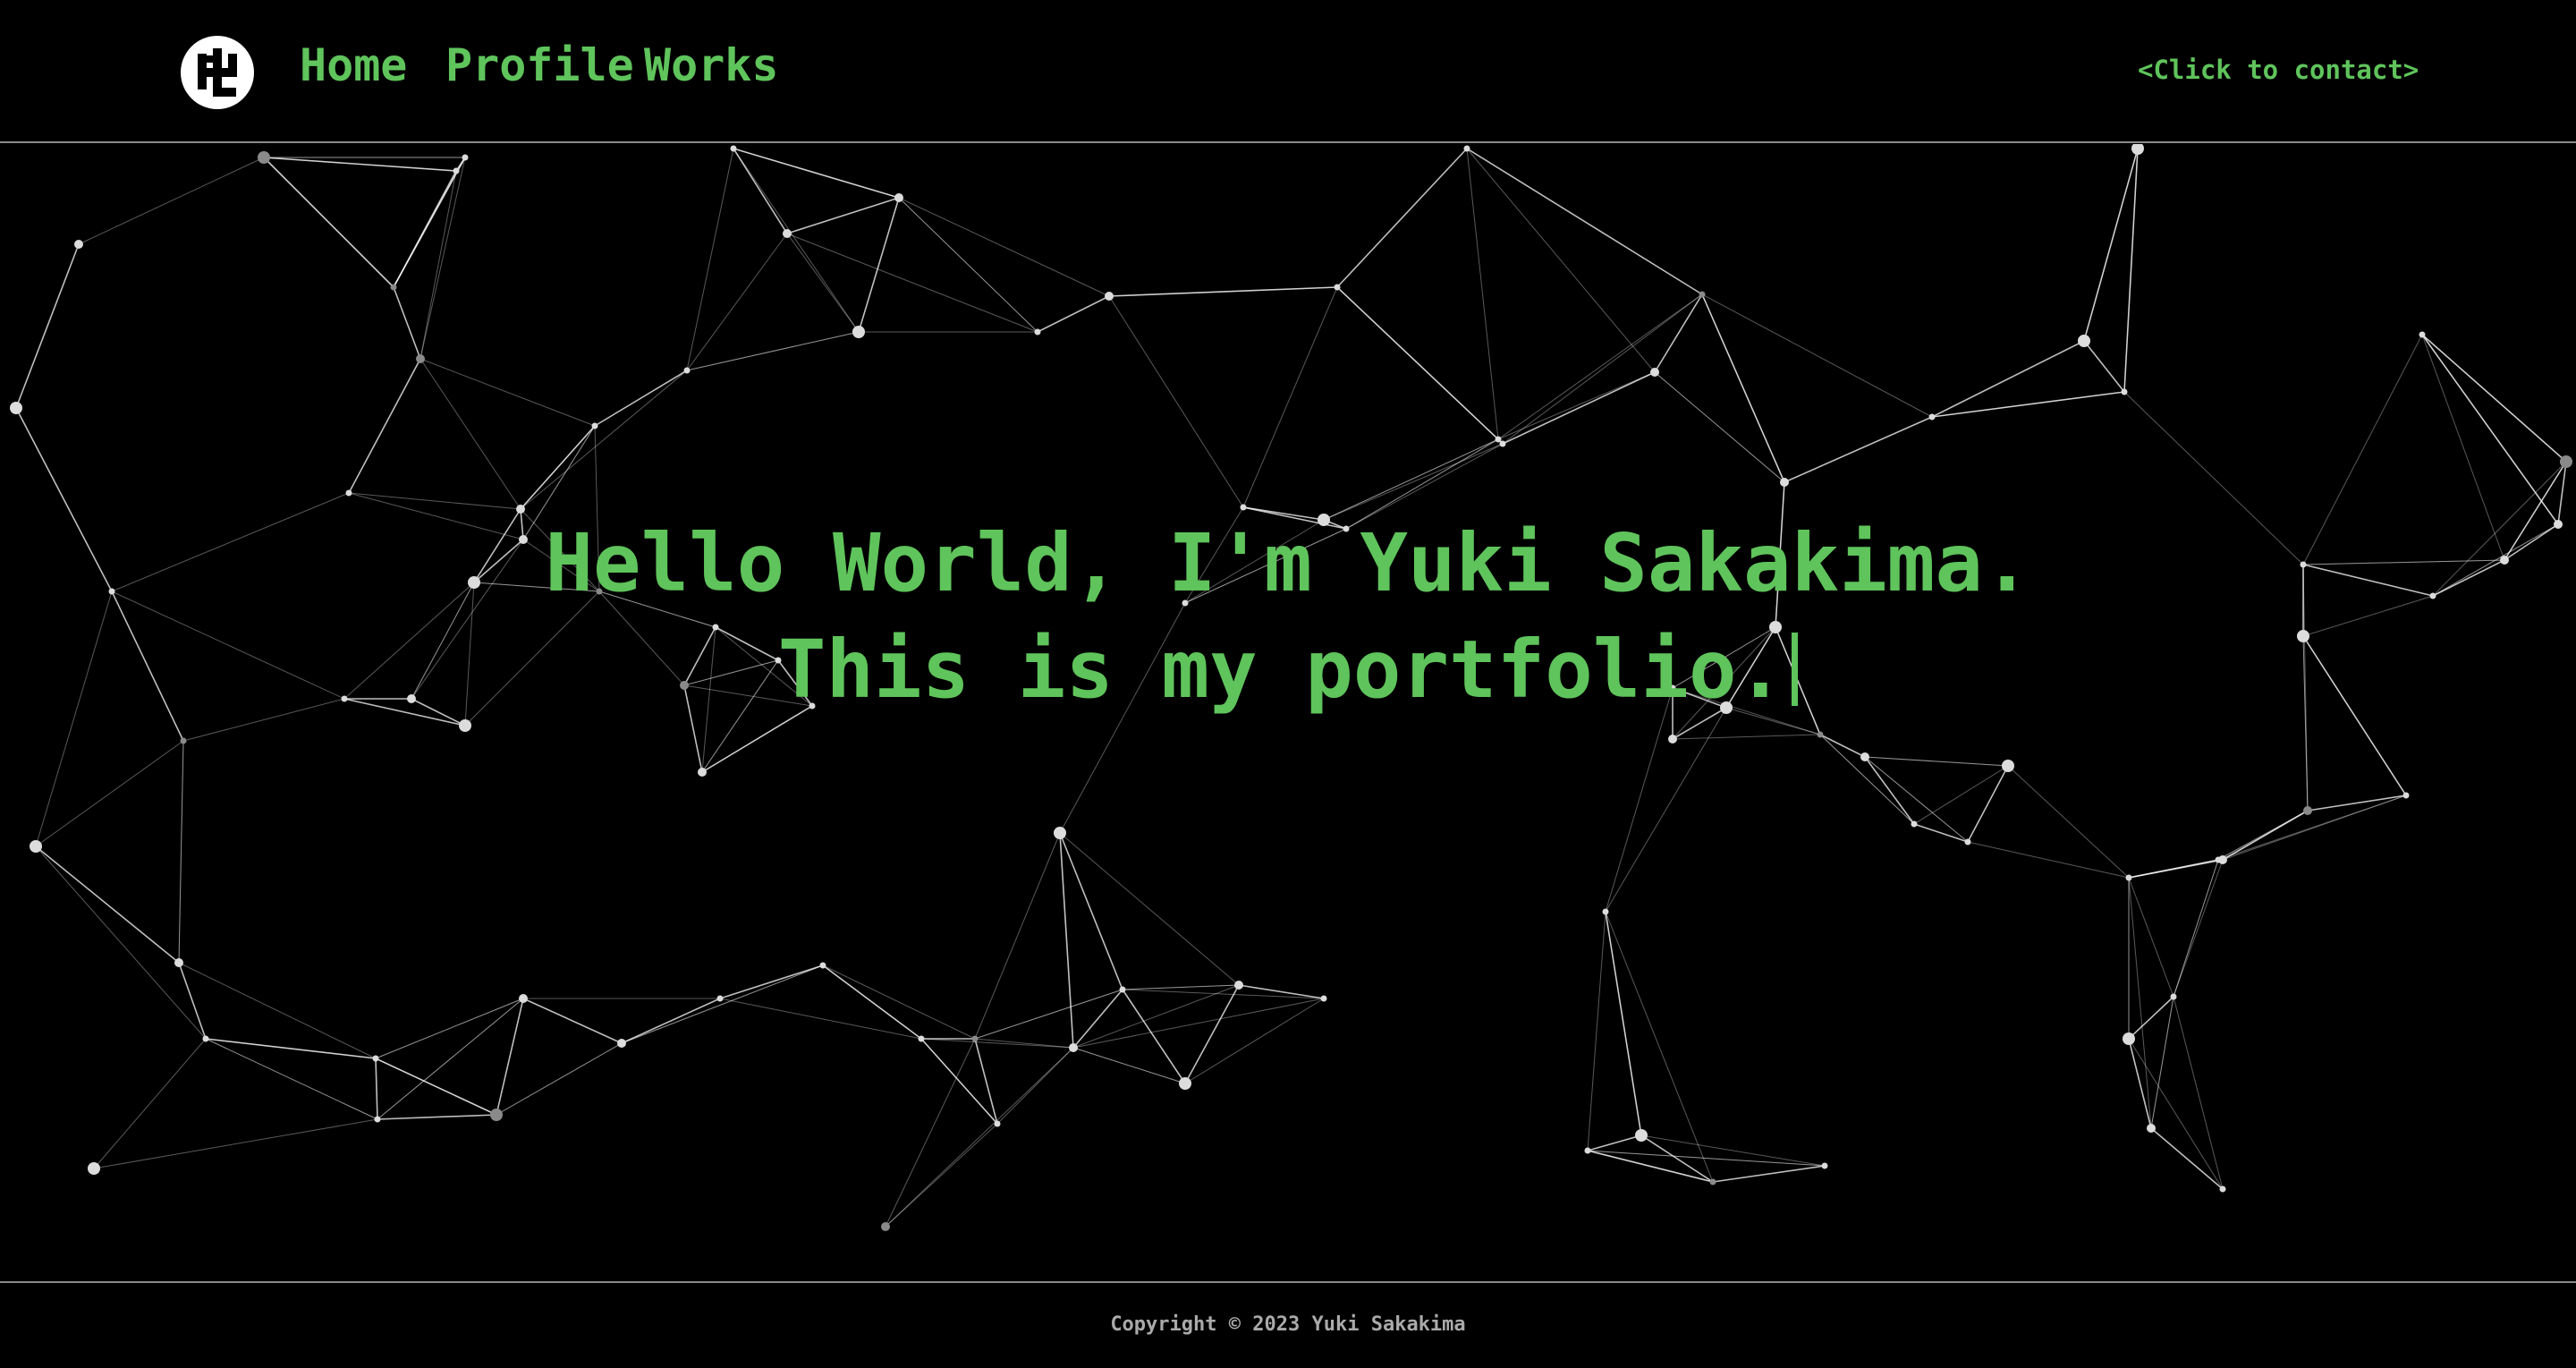 This screenshot has width=2576, height=1368. Describe the element at coordinates (1288, 669) in the screenshot. I see `hero-line-2-wrap: This is my portfolio.` at that location.